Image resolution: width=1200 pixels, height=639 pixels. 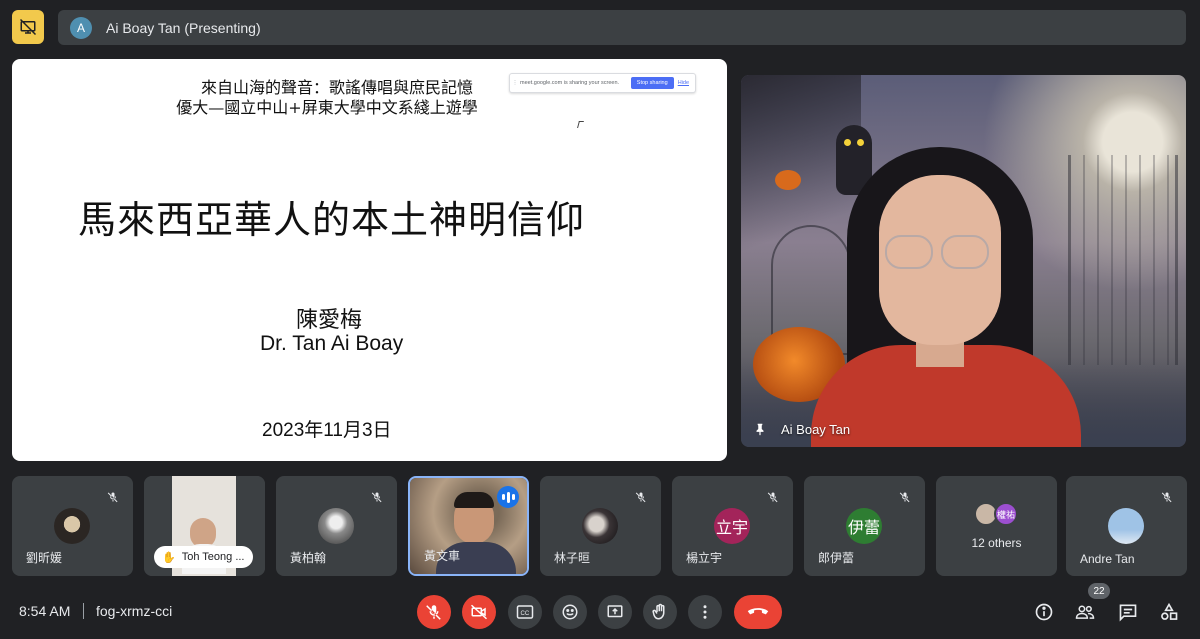 I want to click on raise-hand-button, so click(x=660, y=612).